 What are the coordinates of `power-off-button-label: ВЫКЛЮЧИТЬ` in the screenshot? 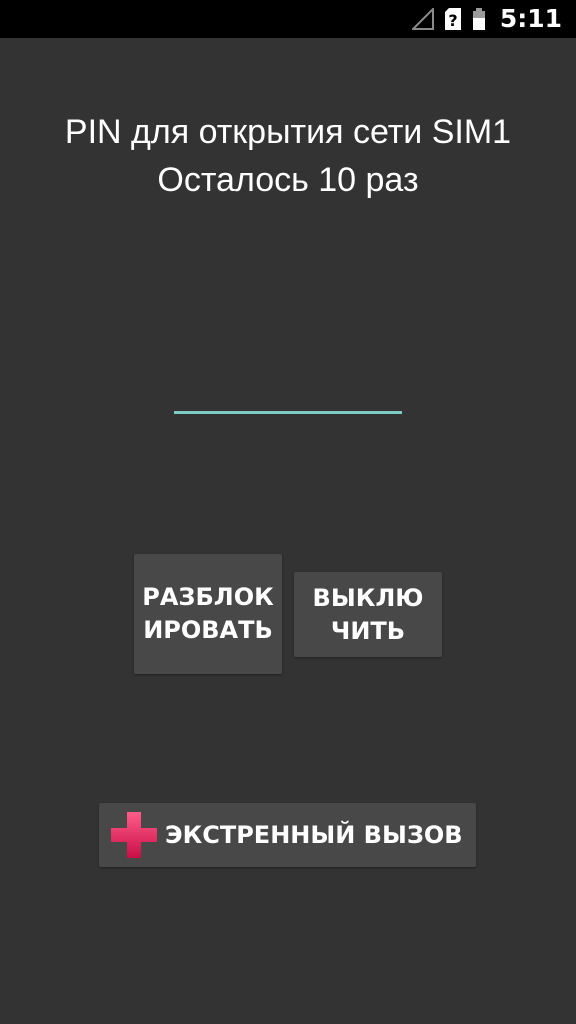 It's located at (368, 614).